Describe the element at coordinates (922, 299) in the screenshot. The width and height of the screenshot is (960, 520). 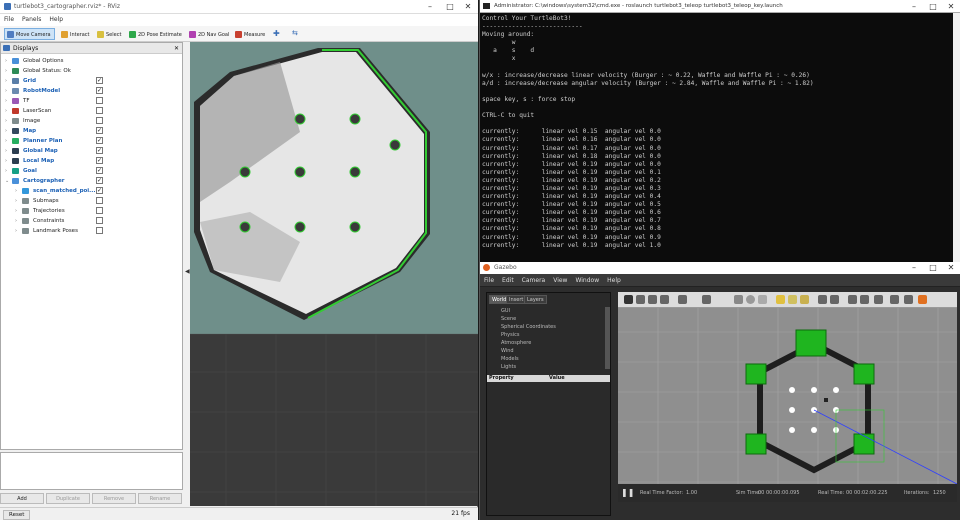
I see `record-icon` at that location.